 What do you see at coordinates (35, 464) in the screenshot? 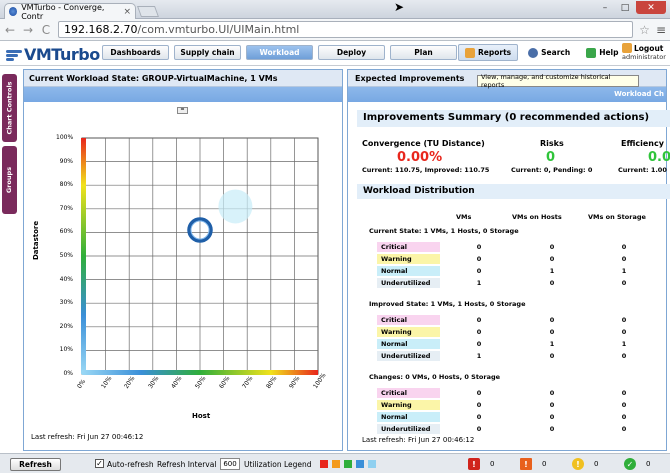
I see `refresh-button: Refresh` at bounding box center [35, 464].